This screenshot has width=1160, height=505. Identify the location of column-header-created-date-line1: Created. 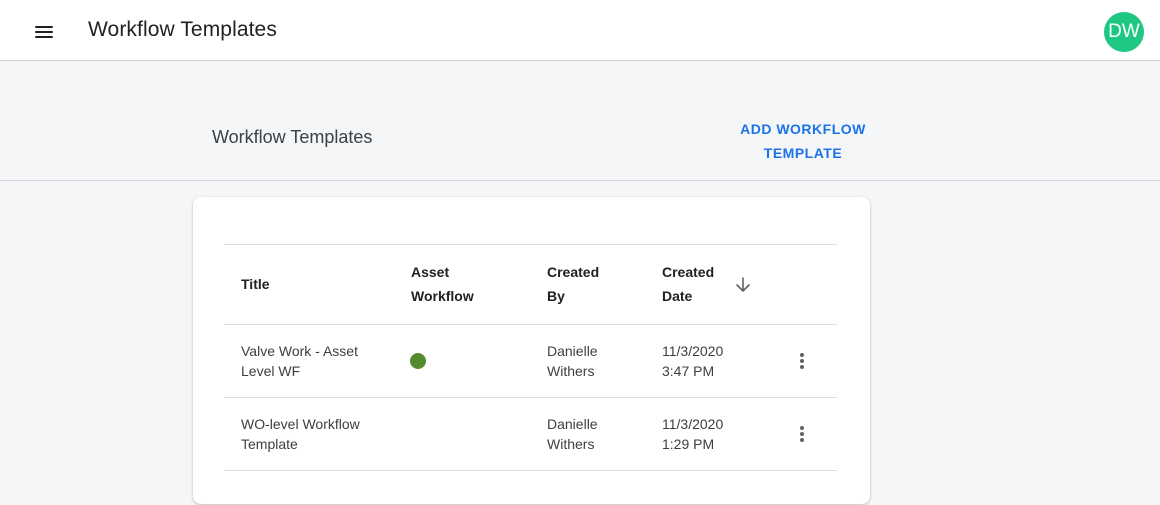
(688, 272).